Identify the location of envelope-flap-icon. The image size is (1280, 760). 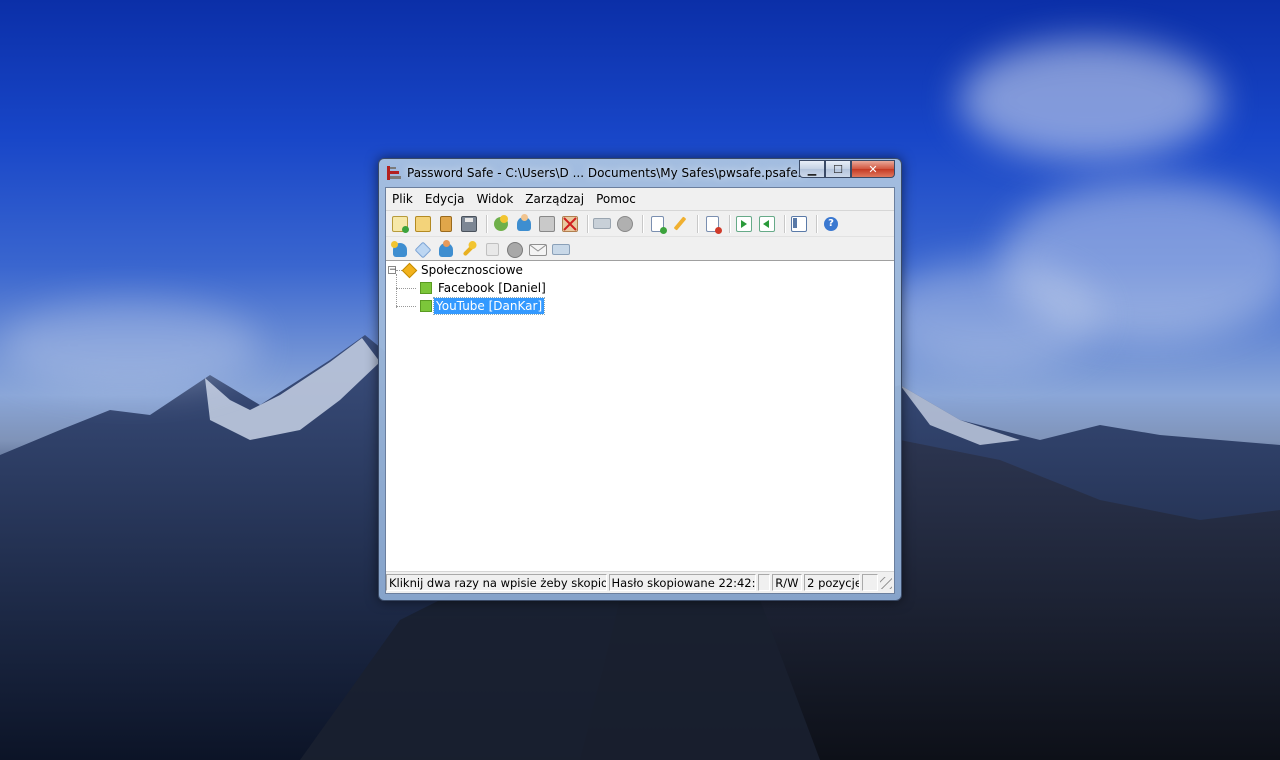
(538, 248).